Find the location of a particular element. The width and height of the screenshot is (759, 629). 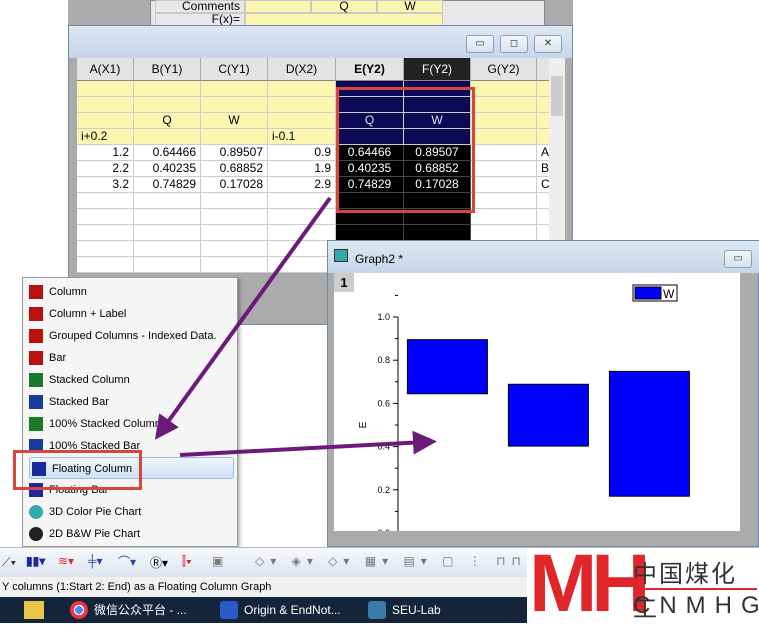

graduation-cap-icon is located at coordinates (377, 610).